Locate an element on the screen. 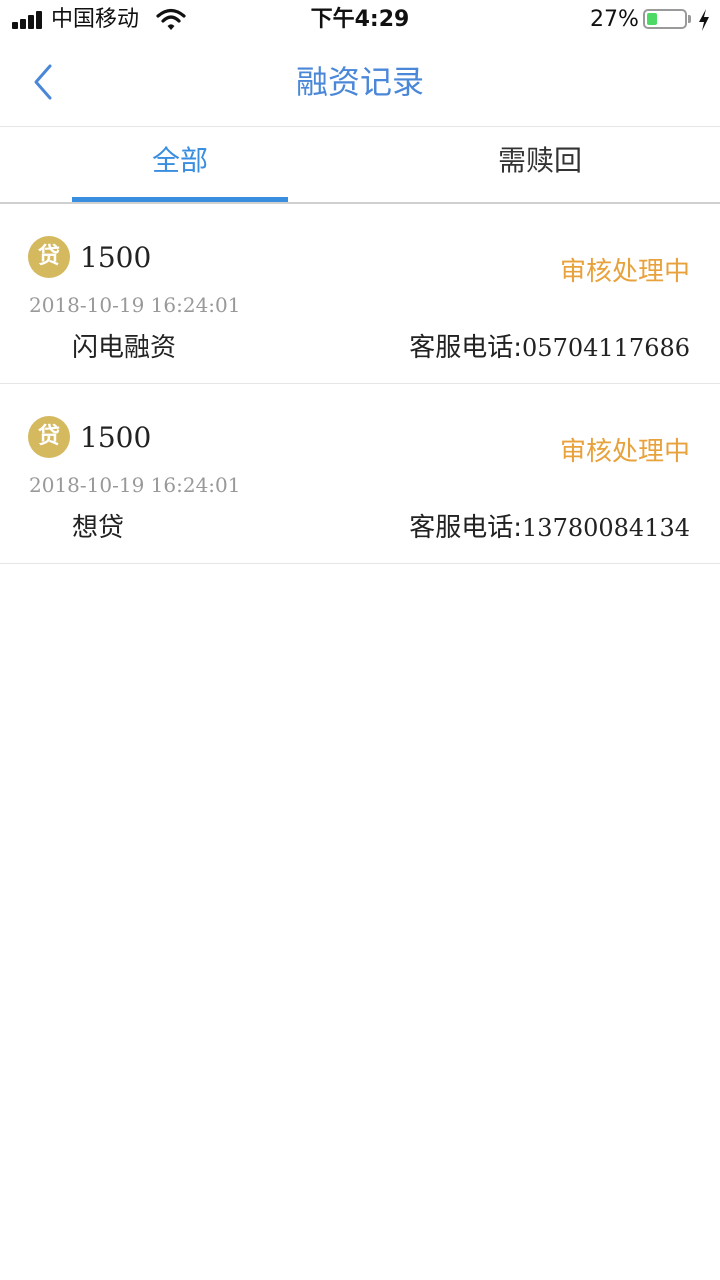  tab-all: 全部 is located at coordinates (180, 164).